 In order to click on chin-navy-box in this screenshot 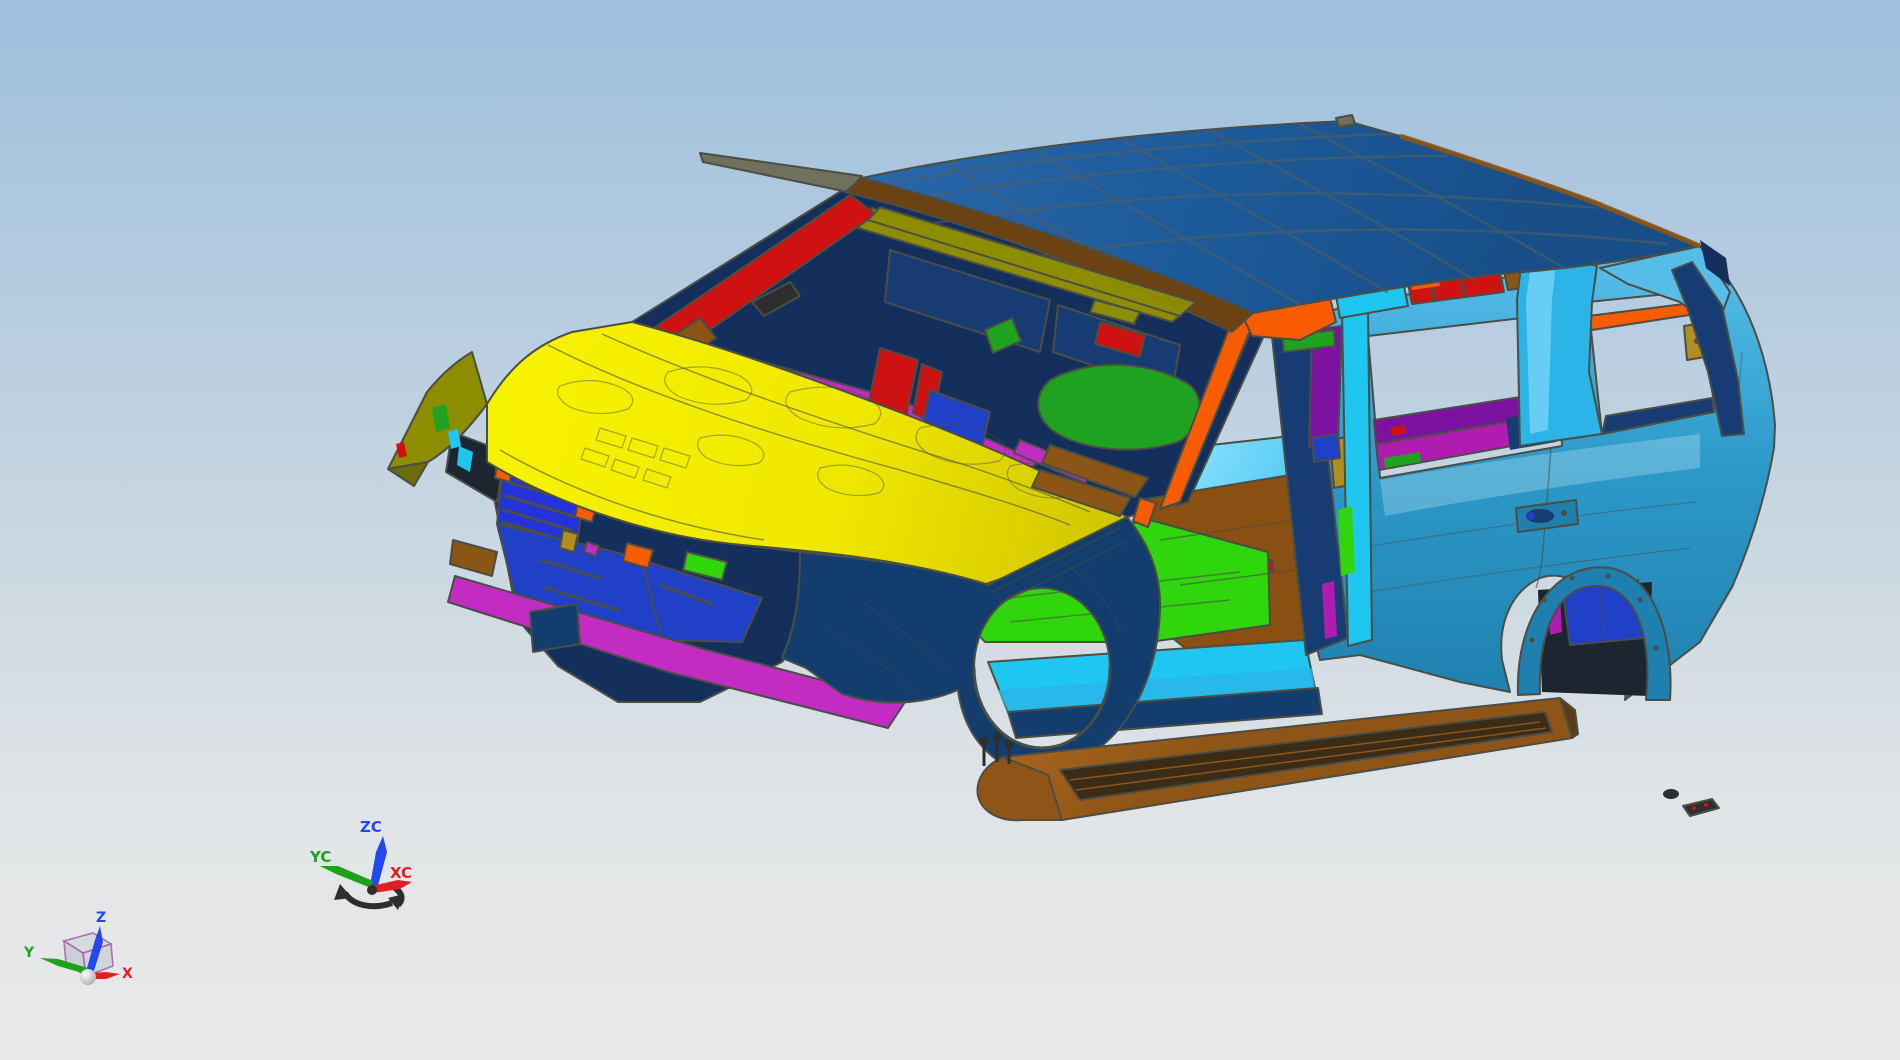, I will do `click(555, 628)`.